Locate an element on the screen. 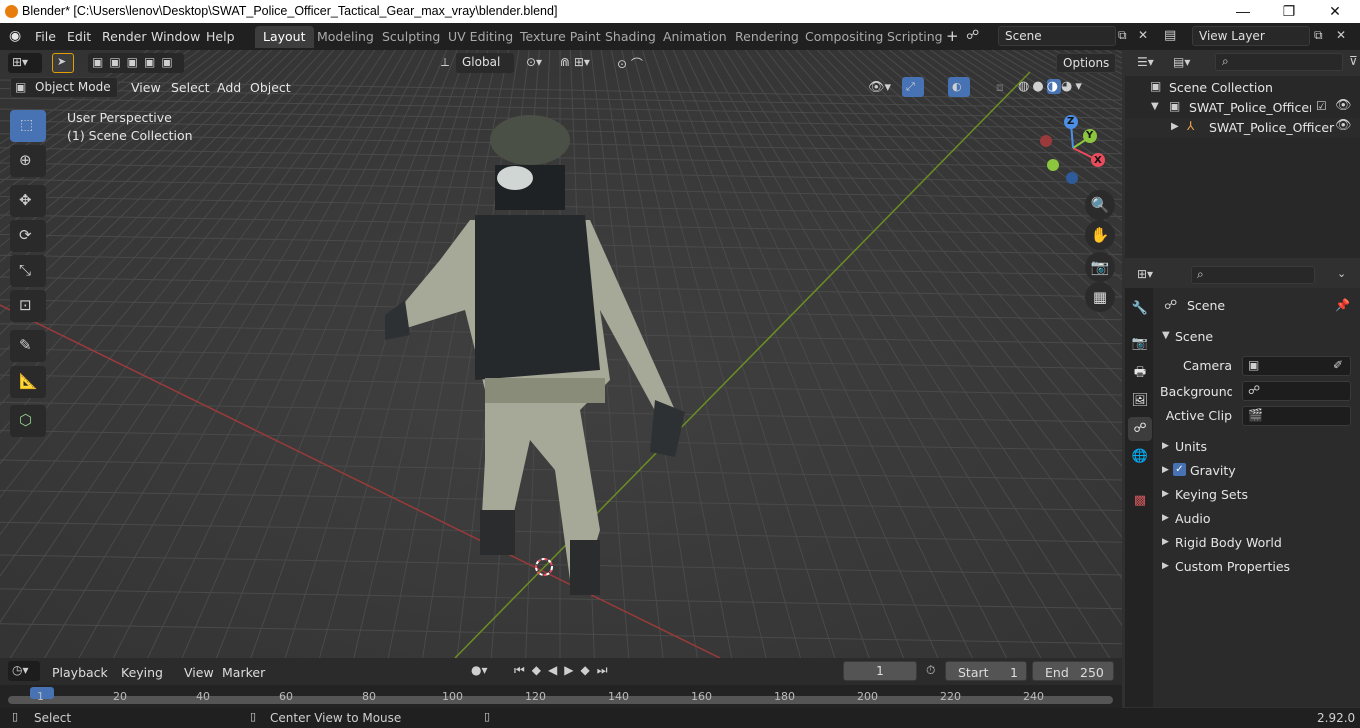 This screenshot has height=728, width=1360. blender-menu-icon: ◉ is located at coordinates (15, 36).